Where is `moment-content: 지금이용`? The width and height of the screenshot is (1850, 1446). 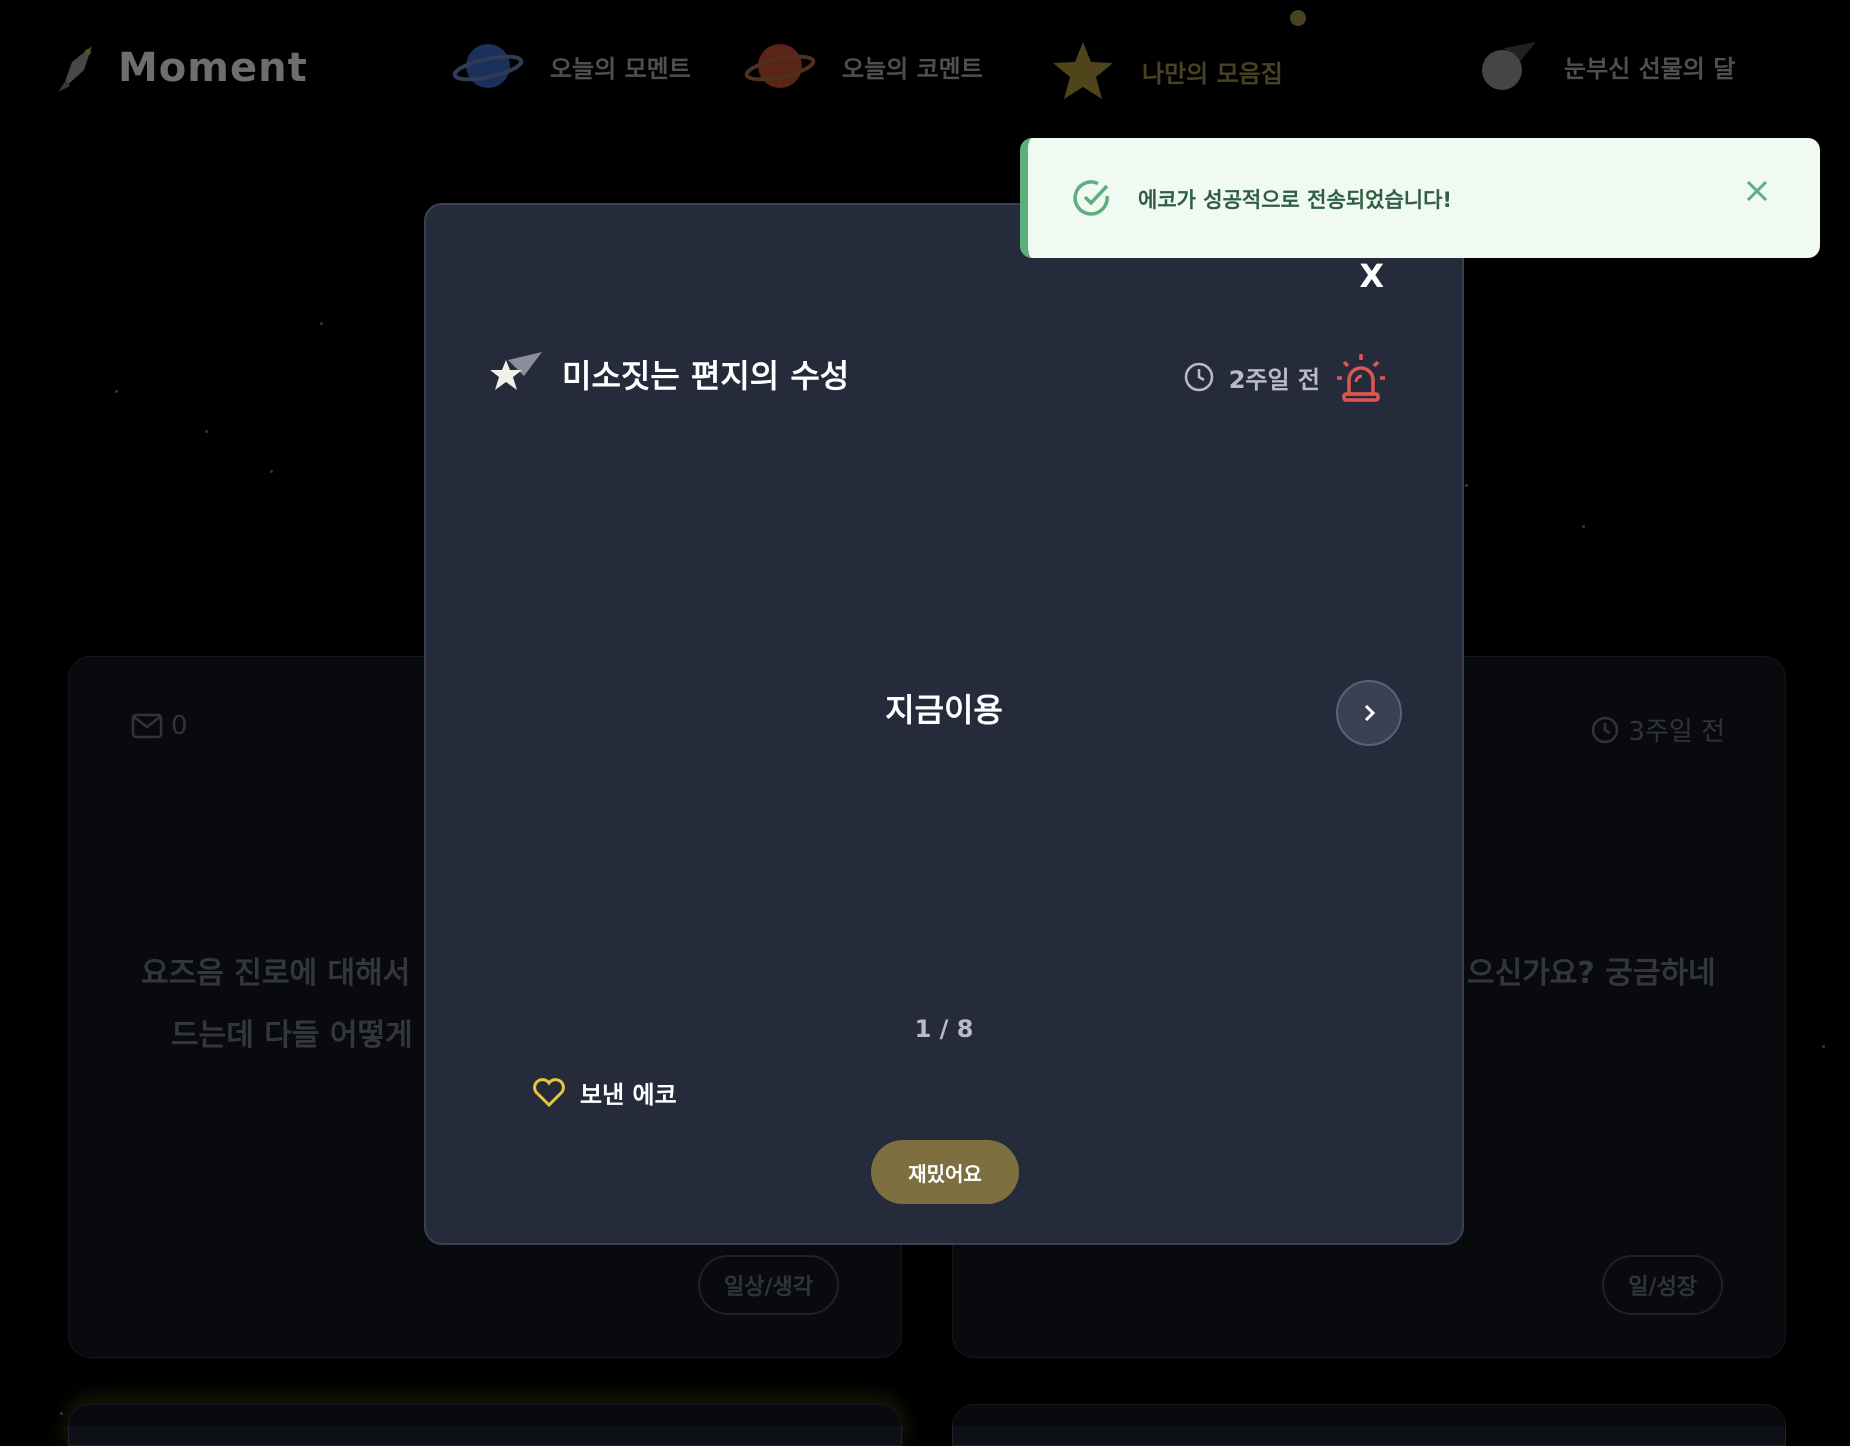 moment-content: 지금이용 is located at coordinates (944, 710).